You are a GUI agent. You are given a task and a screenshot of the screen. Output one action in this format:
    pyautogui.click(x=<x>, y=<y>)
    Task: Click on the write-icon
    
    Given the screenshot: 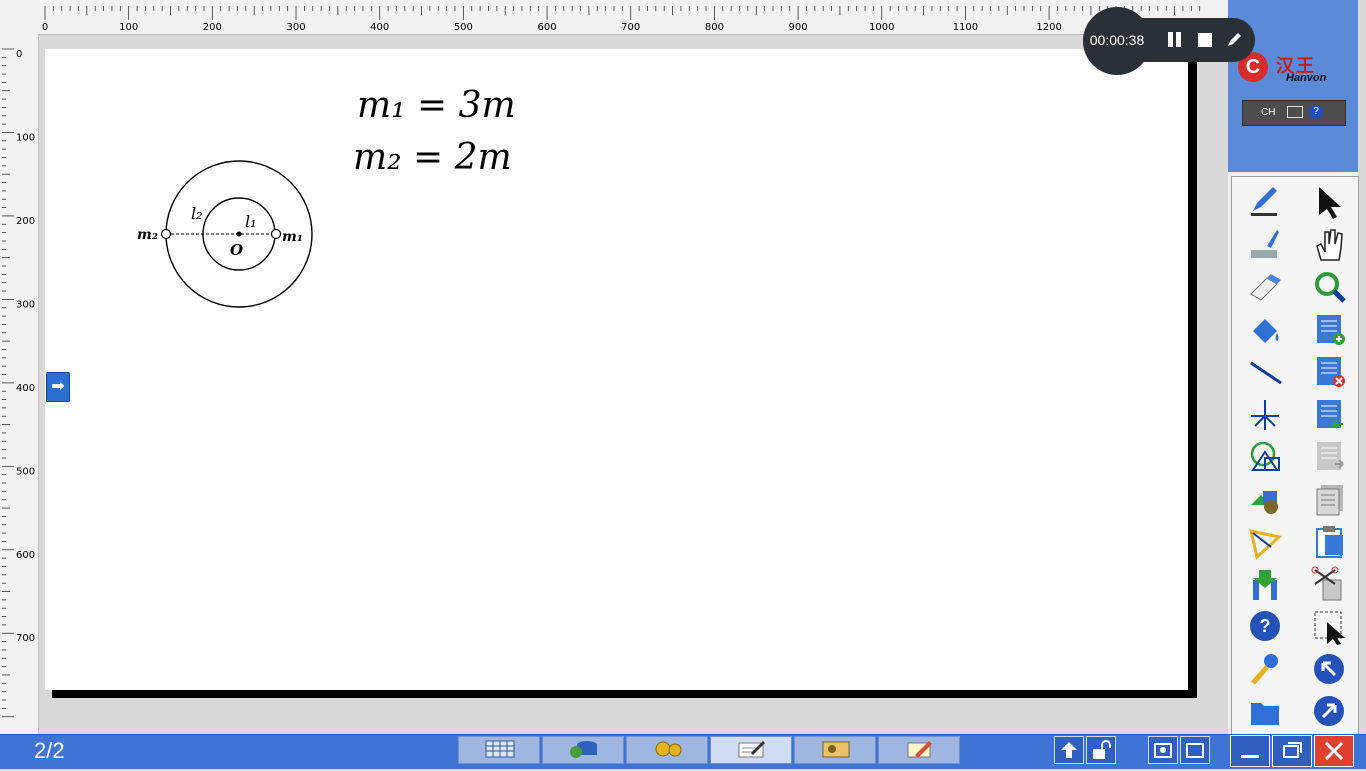 What is the action you would take?
    pyautogui.click(x=751, y=749)
    